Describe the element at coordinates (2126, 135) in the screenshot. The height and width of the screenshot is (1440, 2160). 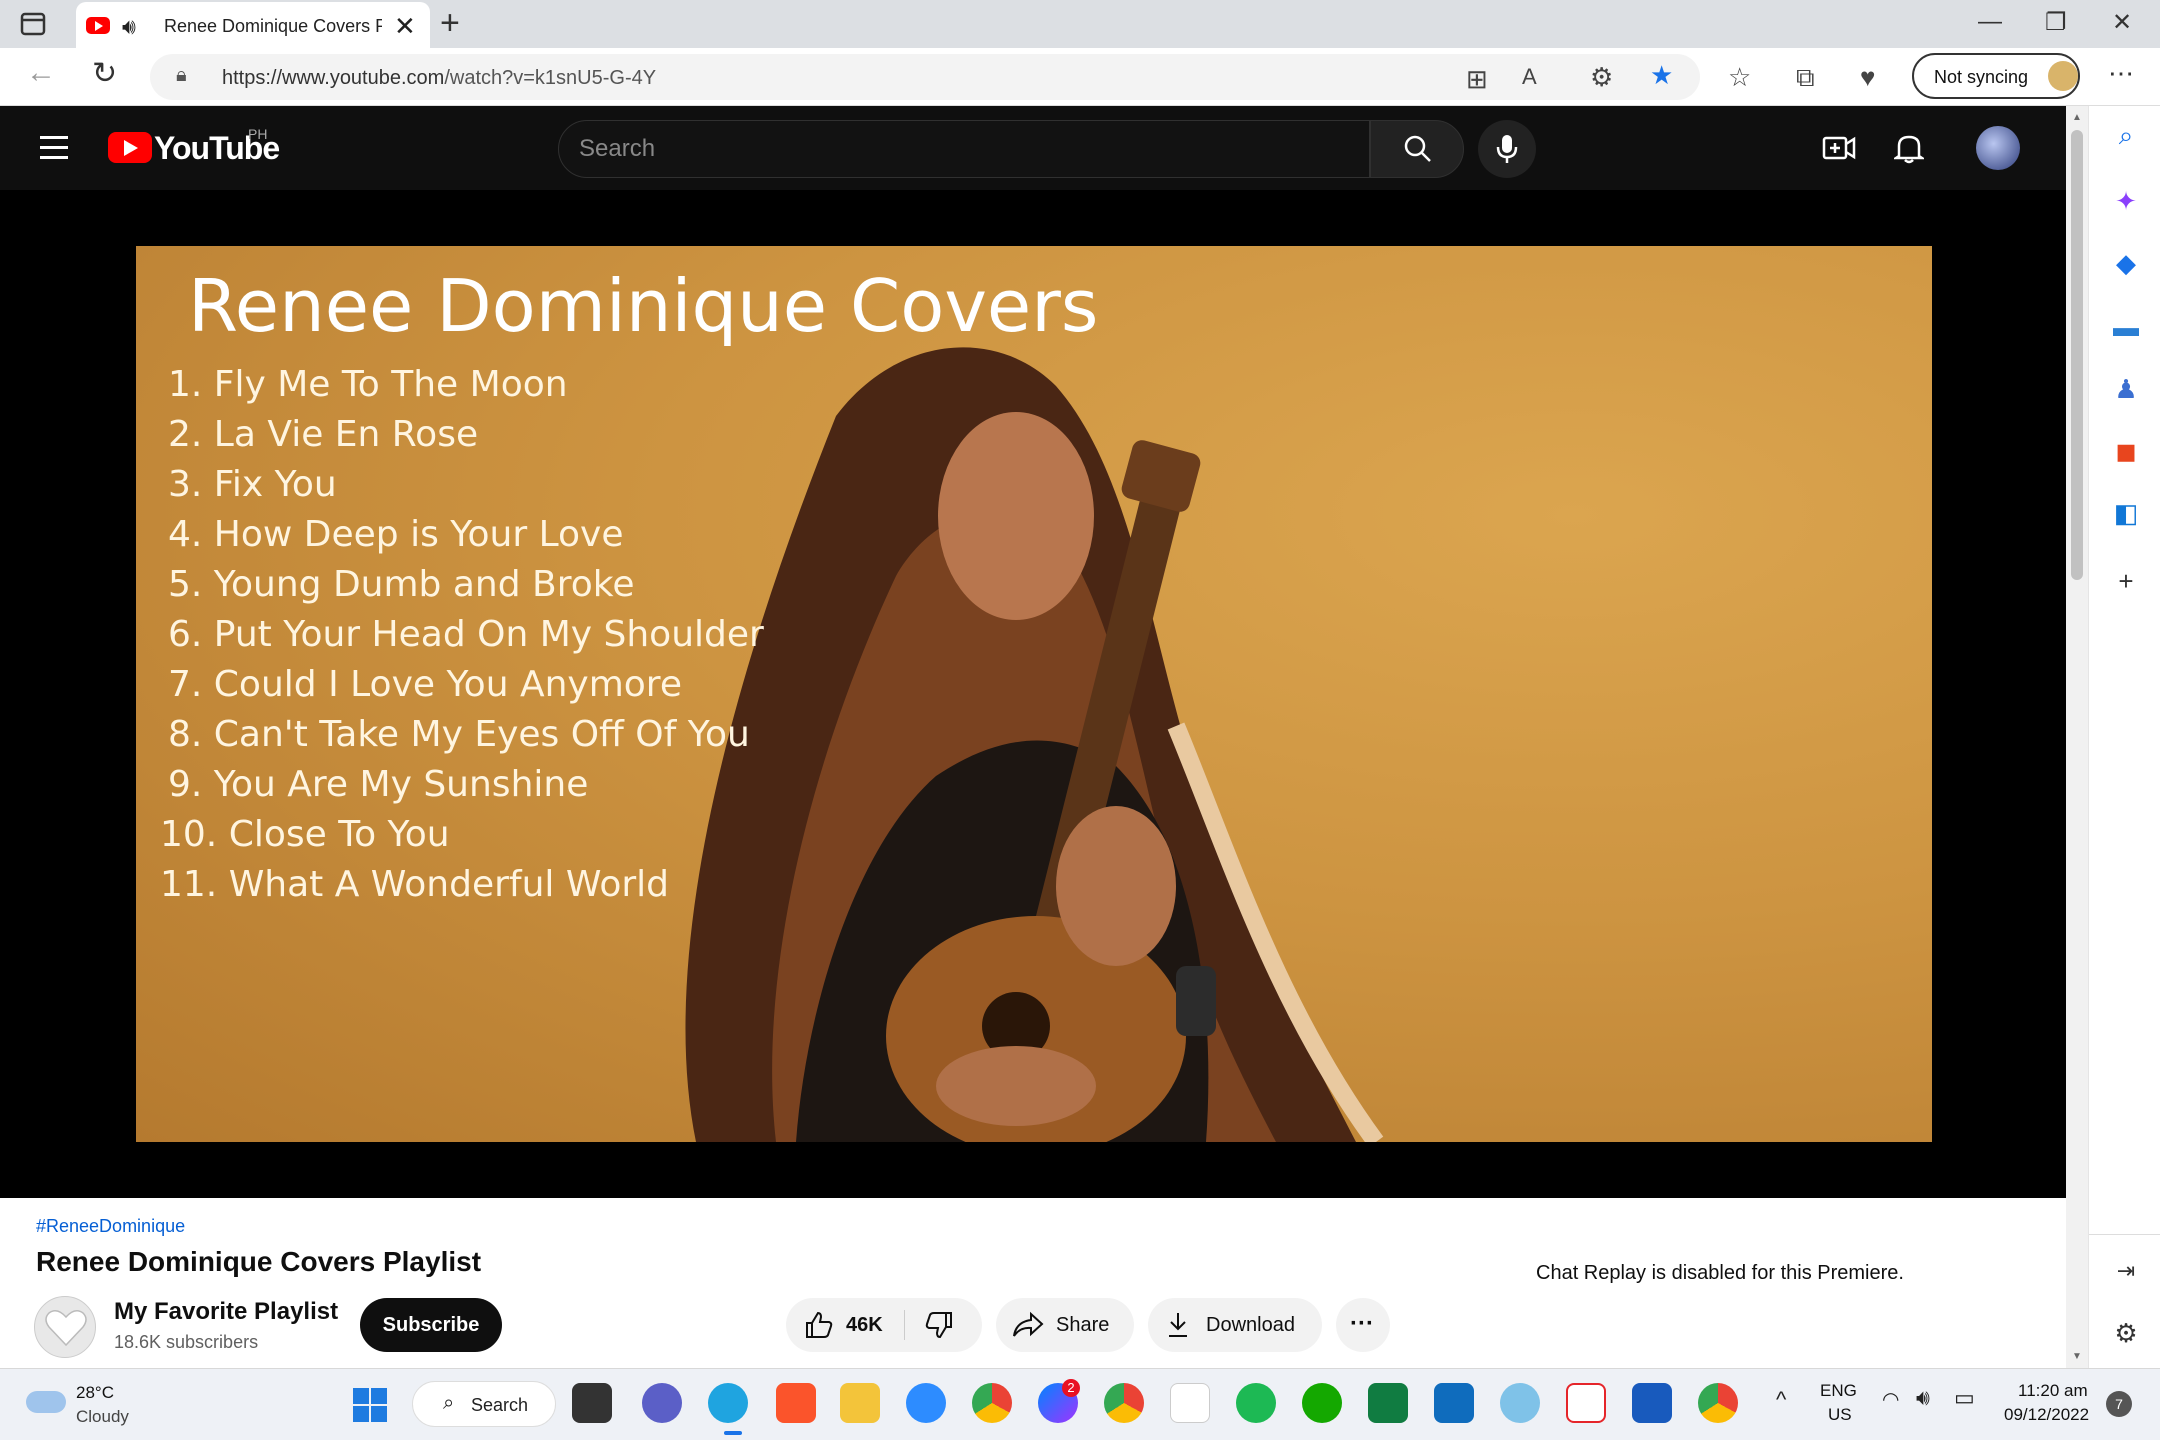
I see `search-icon: ⌕` at that location.